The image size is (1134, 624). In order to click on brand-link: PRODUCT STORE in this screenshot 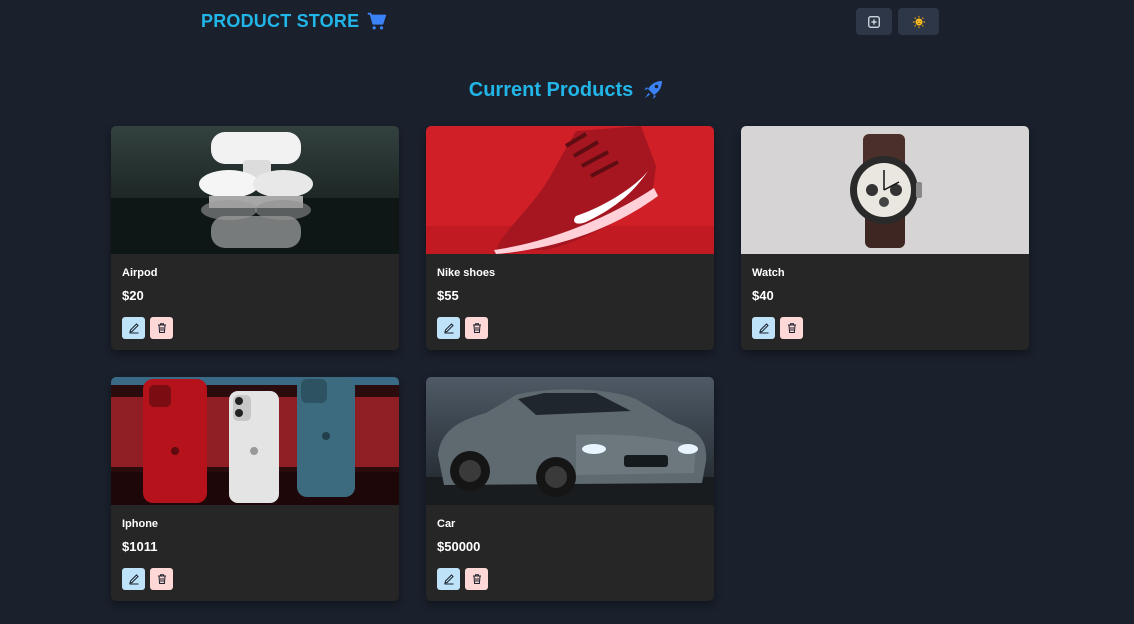, I will do `click(294, 21)`.